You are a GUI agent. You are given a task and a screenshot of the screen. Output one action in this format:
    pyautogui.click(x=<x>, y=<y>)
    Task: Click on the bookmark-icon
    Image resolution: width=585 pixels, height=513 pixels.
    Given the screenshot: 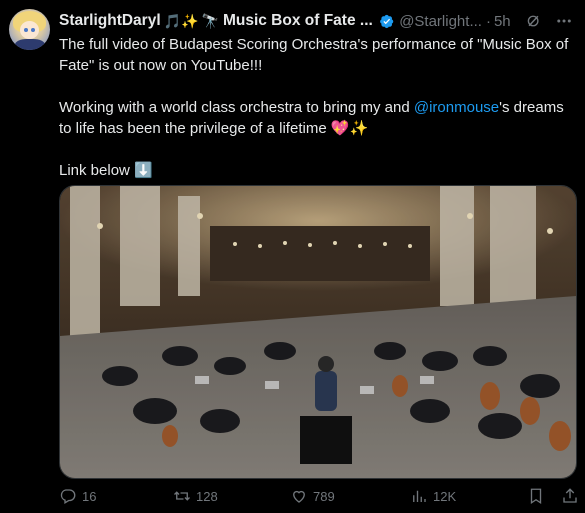 What is the action you would take?
    pyautogui.click(x=536, y=496)
    